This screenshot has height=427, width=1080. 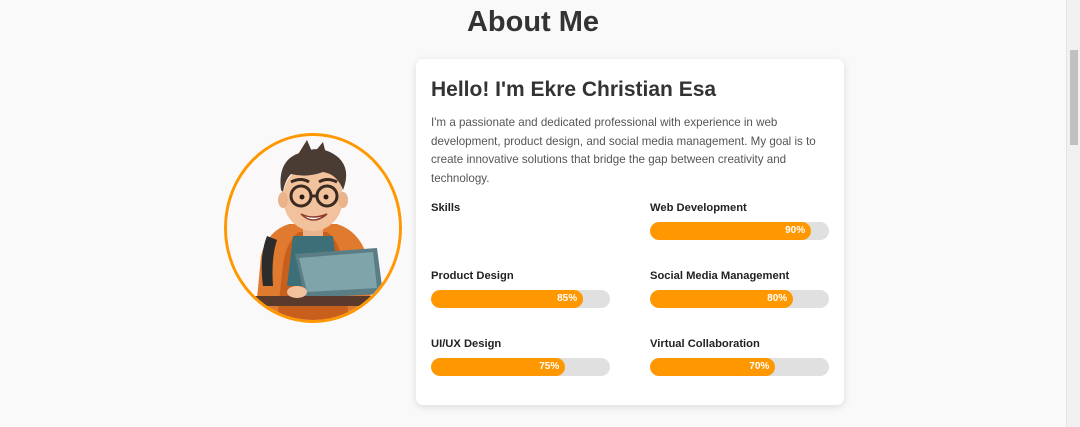 I want to click on progress-percent: 70%, so click(x=759, y=366).